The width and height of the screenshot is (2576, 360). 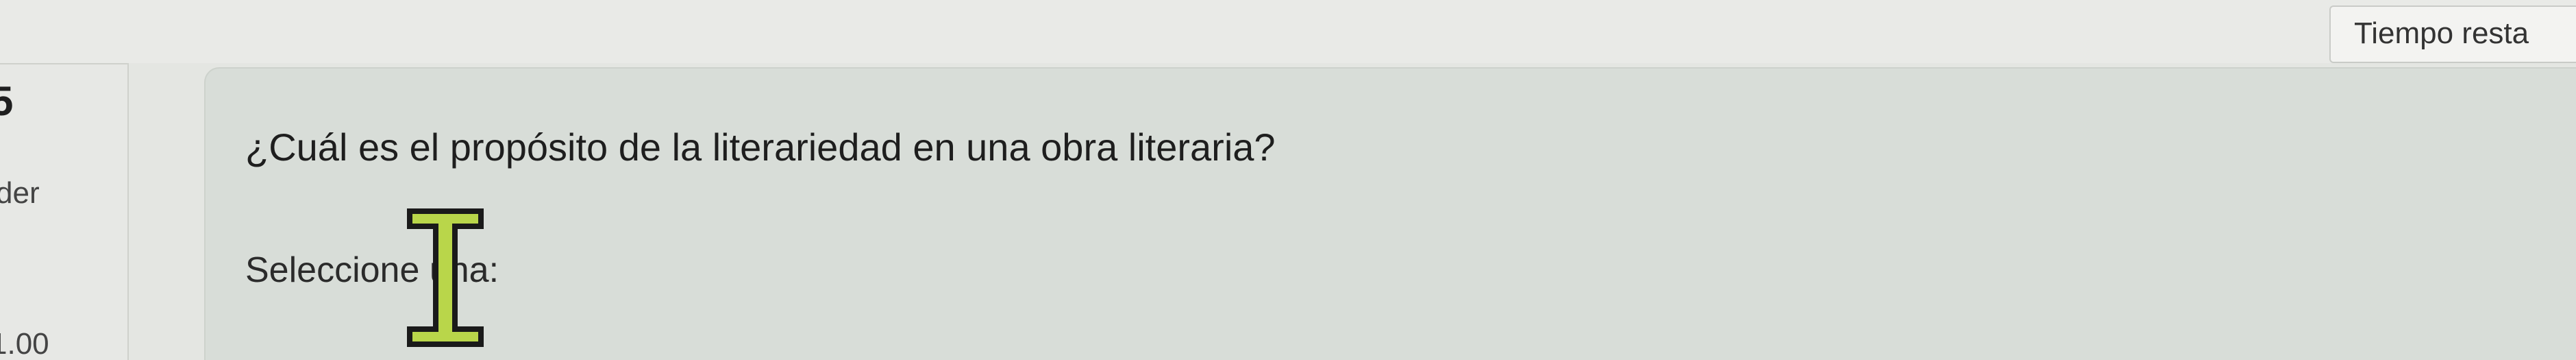 What do you see at coordinates (64, 211) in the screenshot?
I see `question-info-block: 5 der 1.00` at bounding box center [64, 211].